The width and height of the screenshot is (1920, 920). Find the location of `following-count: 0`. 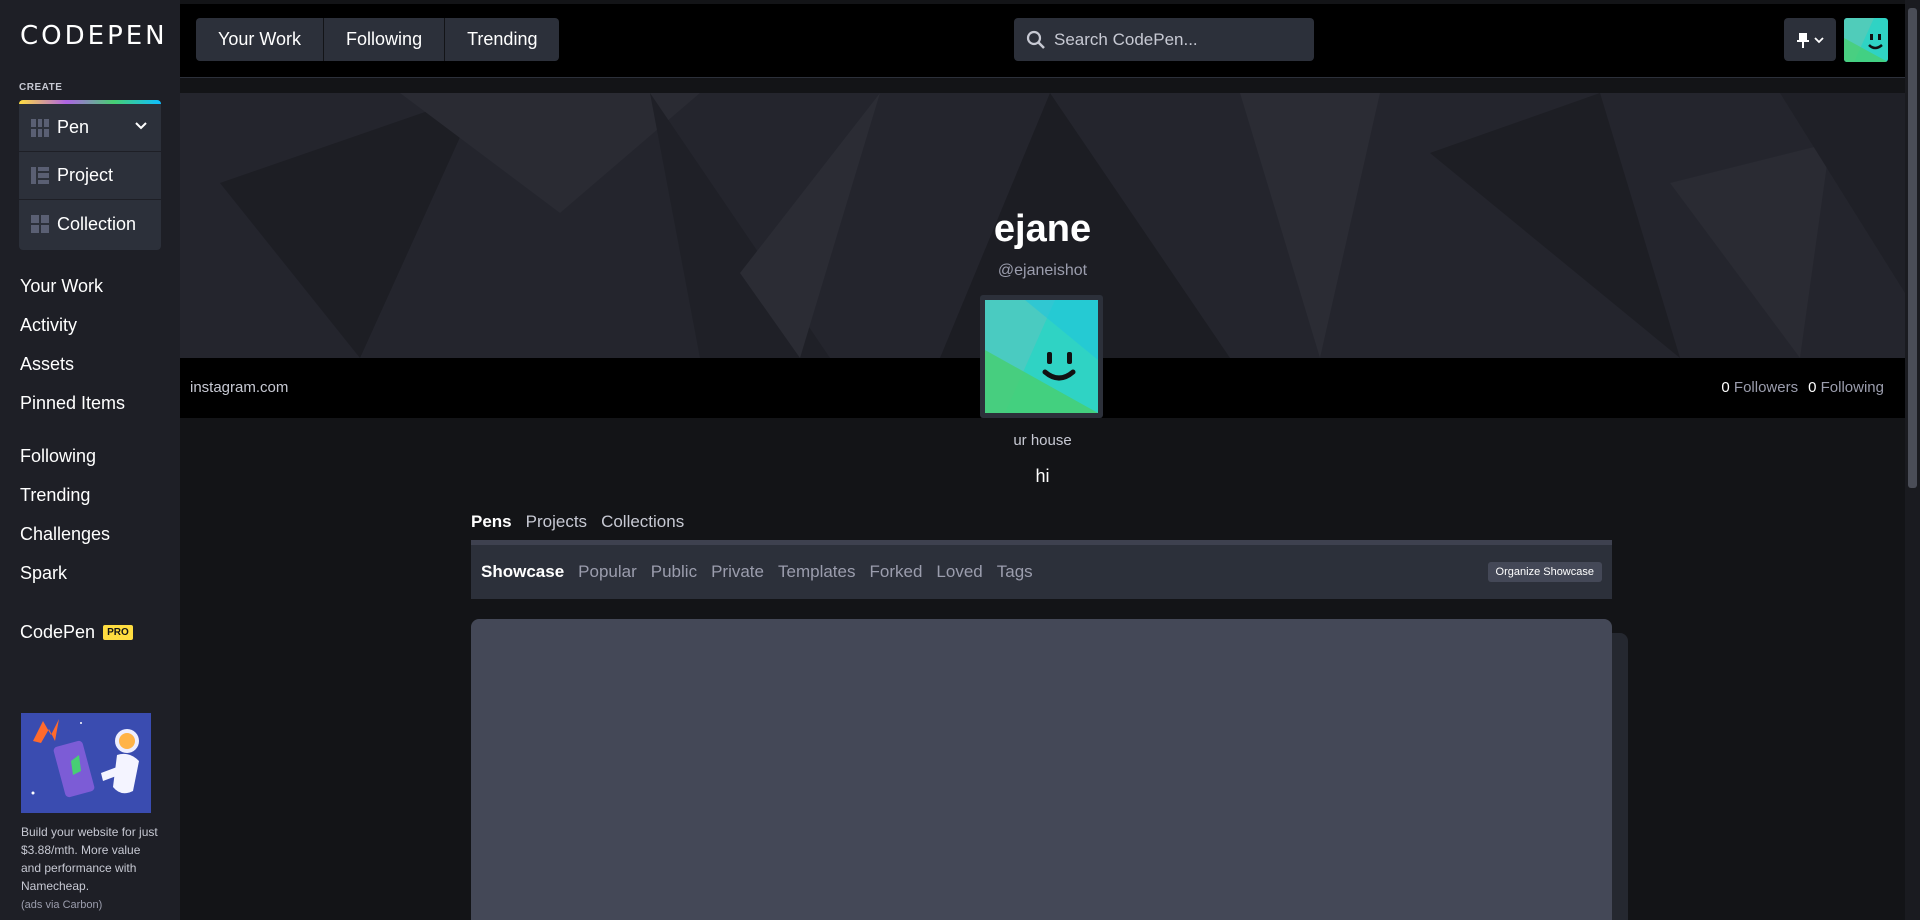

following-count: 0 is located at coordinates (1812, 387).